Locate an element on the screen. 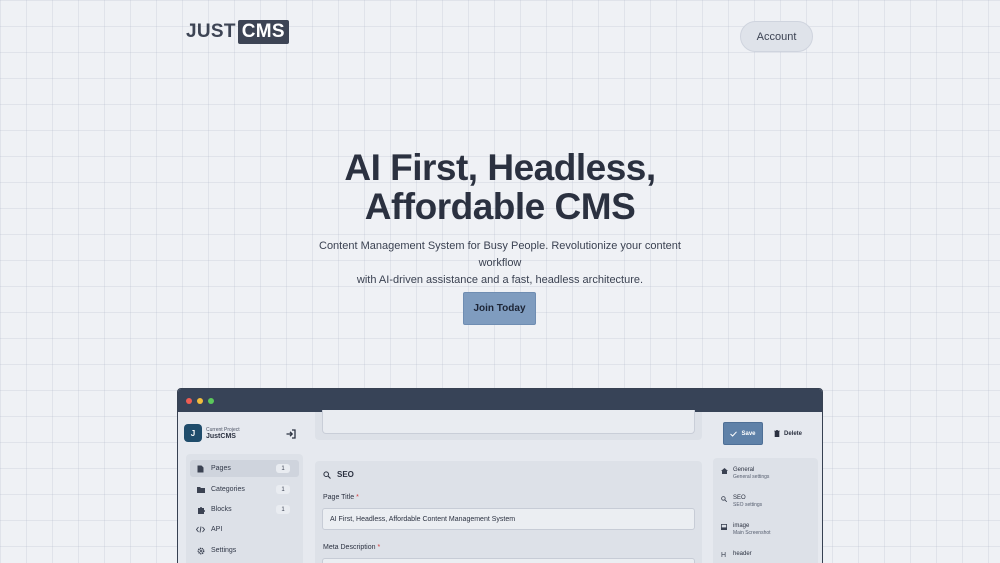 The height and width of the screenshot is (563, 1000). sidebar-item-pages: Pages 1 is located at coordinates (244, 468).